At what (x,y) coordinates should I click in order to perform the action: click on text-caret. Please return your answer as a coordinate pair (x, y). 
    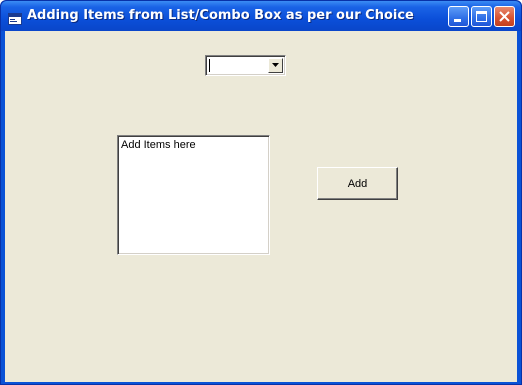
    Looking at the image, I should click on (209, 65).